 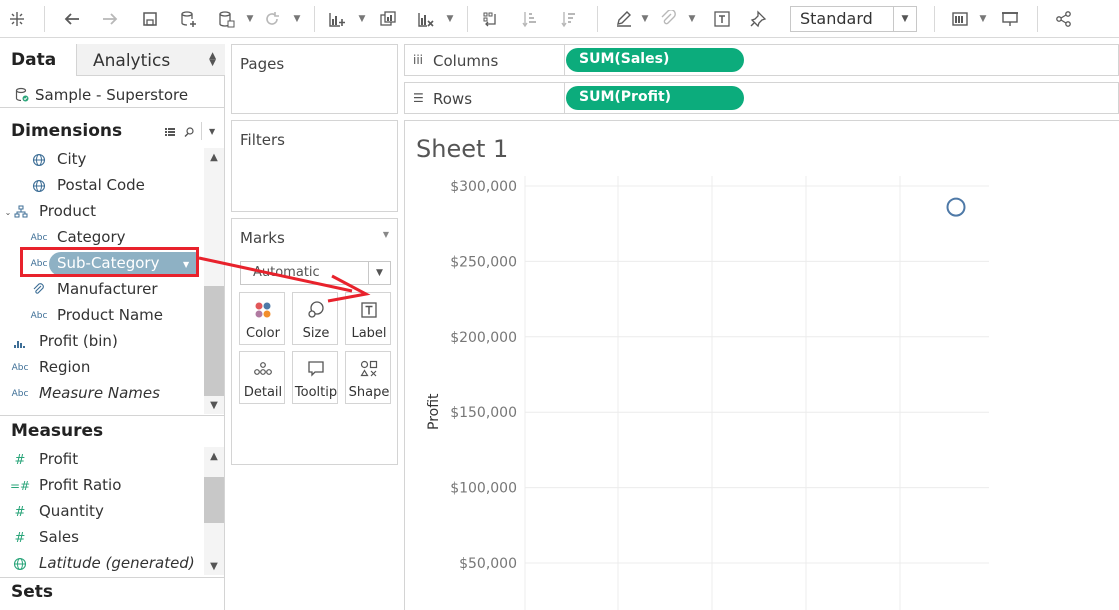 I want to click on tab-analytics: Analytics ▲ ▼, so click(x=150, y=60).